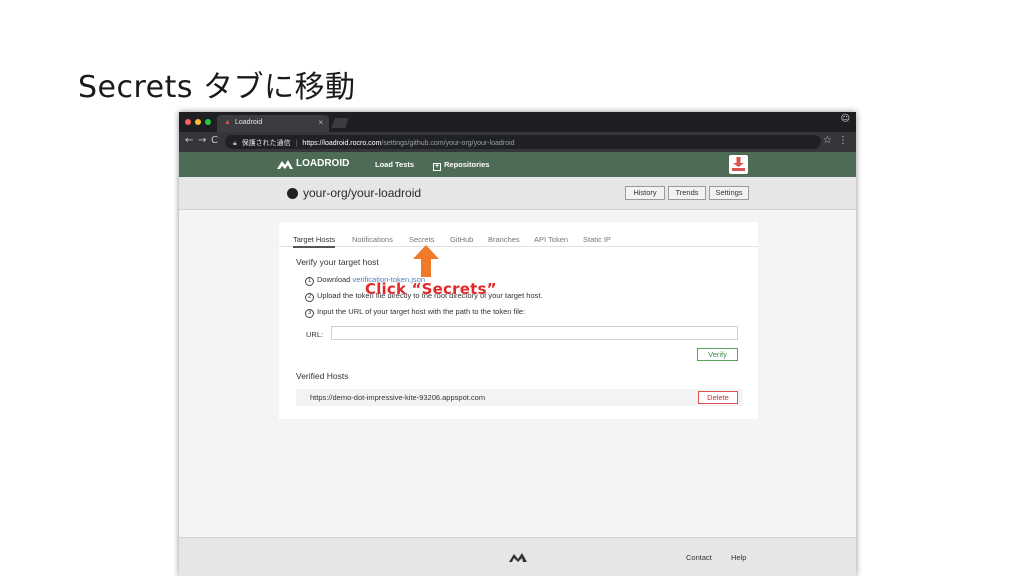 This screenshot has height=576, width=1024. I want to click on callout-arrow-icon, so click(426, 261).